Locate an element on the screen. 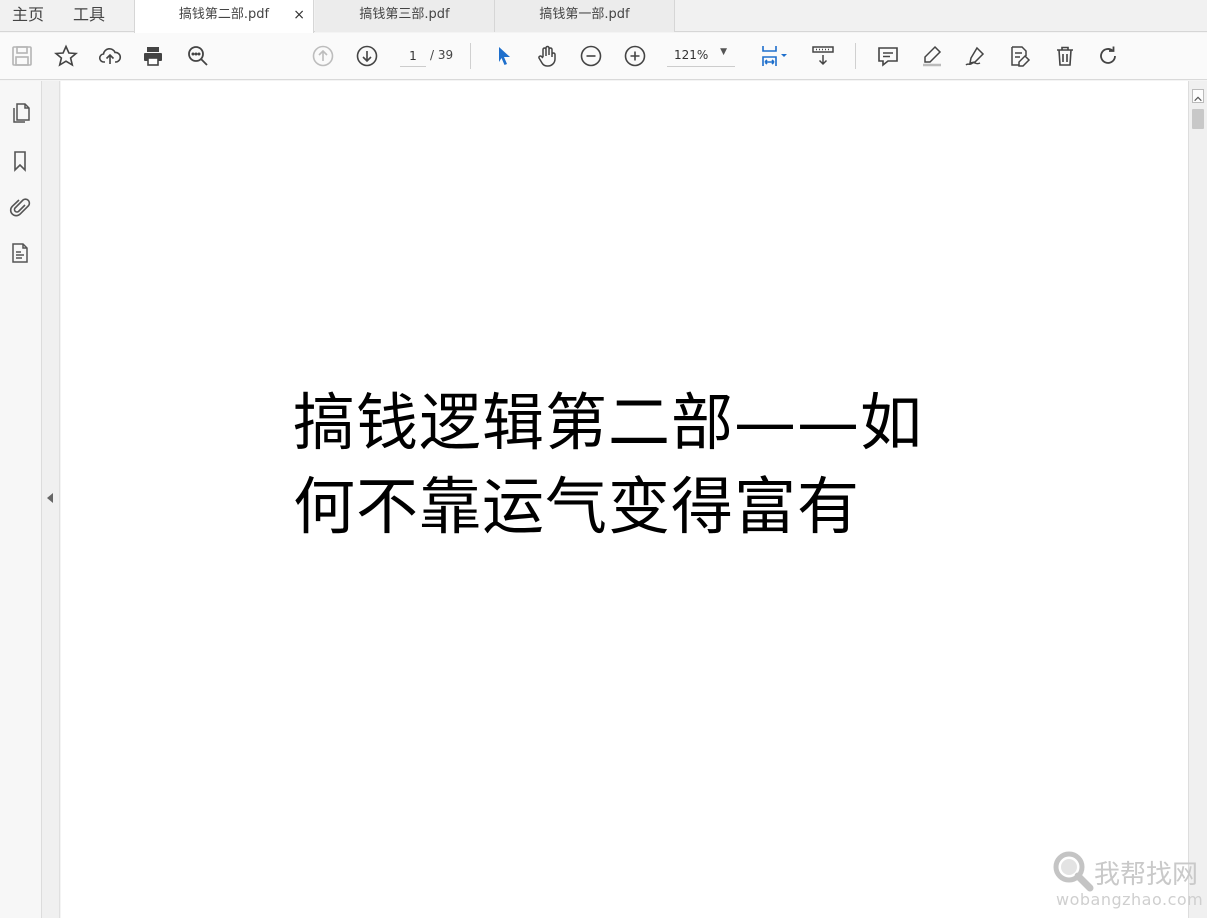  fill-sign-icon is located at coordinates (1021, 56).